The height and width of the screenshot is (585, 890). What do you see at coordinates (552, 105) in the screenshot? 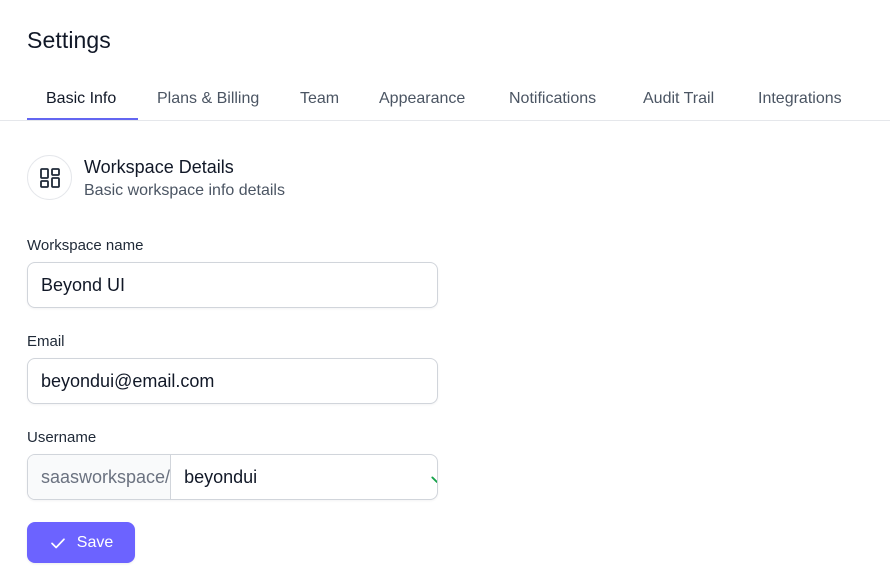
I see `tab-notifications: Notifications` at bounding box center [552, 105].